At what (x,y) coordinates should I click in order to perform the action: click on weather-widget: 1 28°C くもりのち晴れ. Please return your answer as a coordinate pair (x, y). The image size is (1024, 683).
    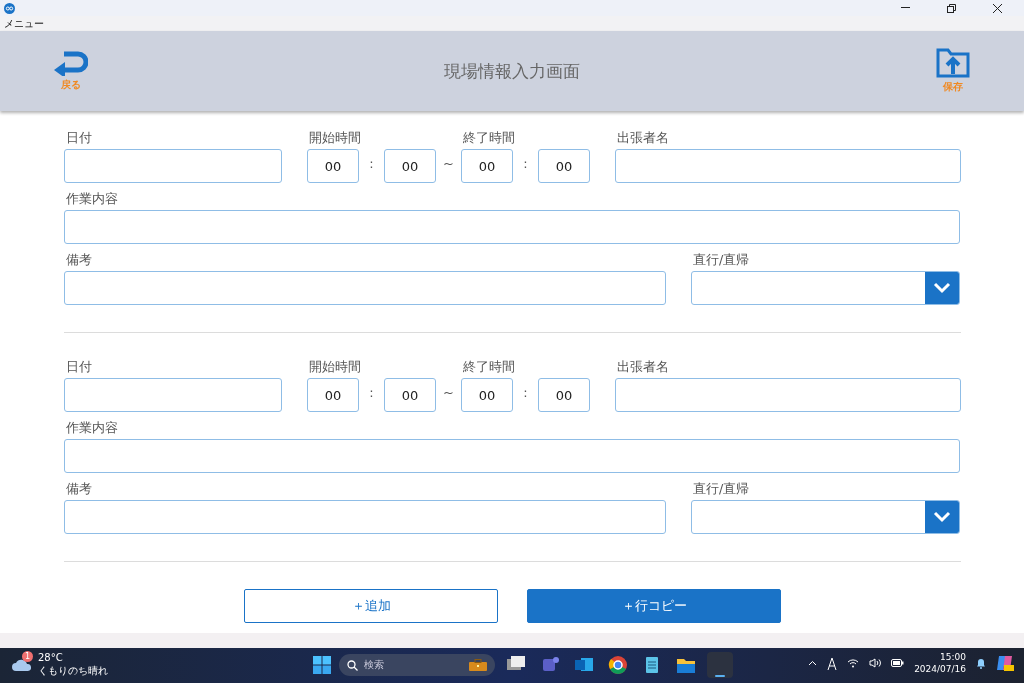
    Looking at the image, I should click on (60, 664).